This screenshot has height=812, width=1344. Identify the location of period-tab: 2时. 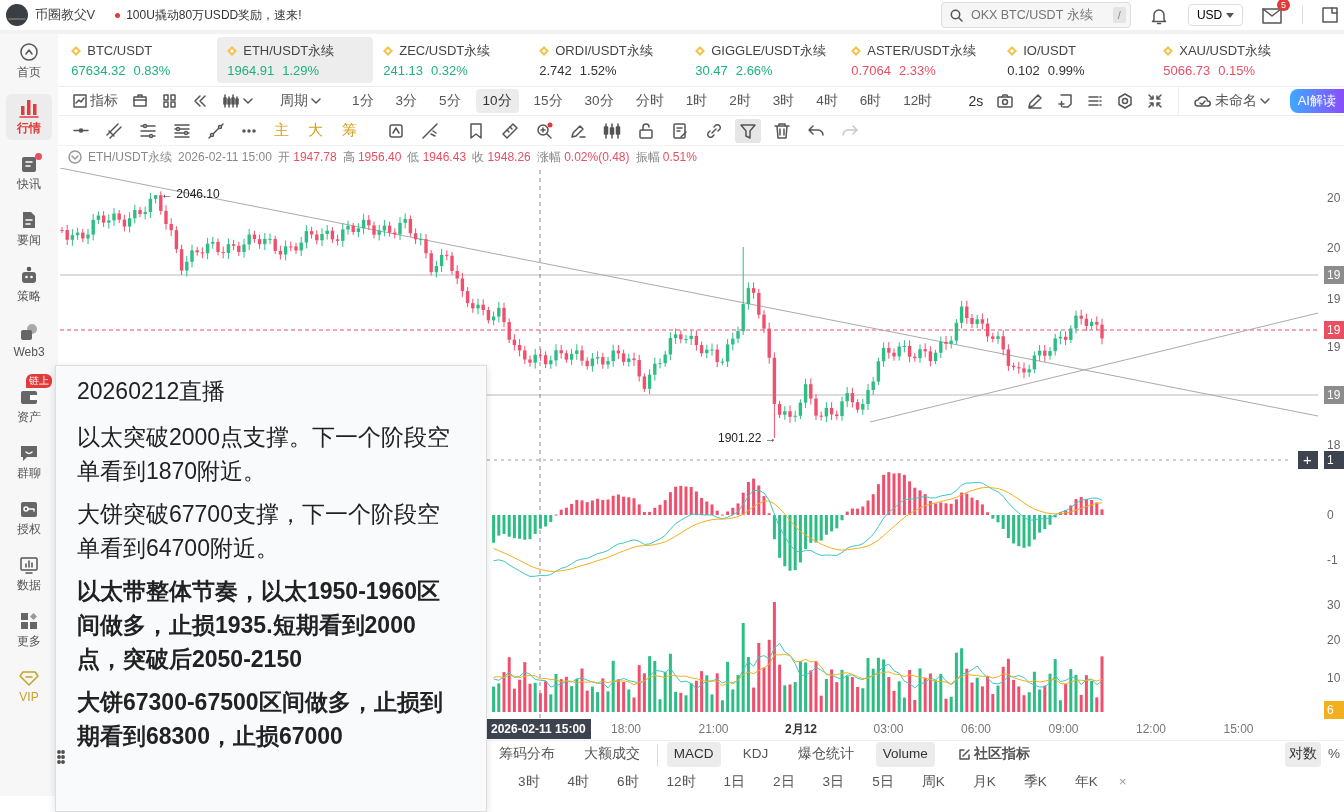
(740, 101).